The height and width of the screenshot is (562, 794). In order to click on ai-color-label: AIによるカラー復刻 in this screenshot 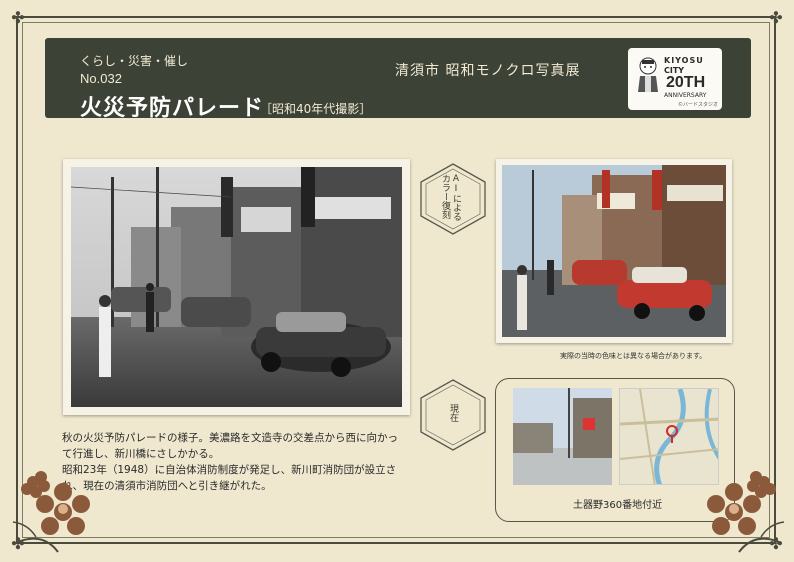, I will do `click(450, 197)`.